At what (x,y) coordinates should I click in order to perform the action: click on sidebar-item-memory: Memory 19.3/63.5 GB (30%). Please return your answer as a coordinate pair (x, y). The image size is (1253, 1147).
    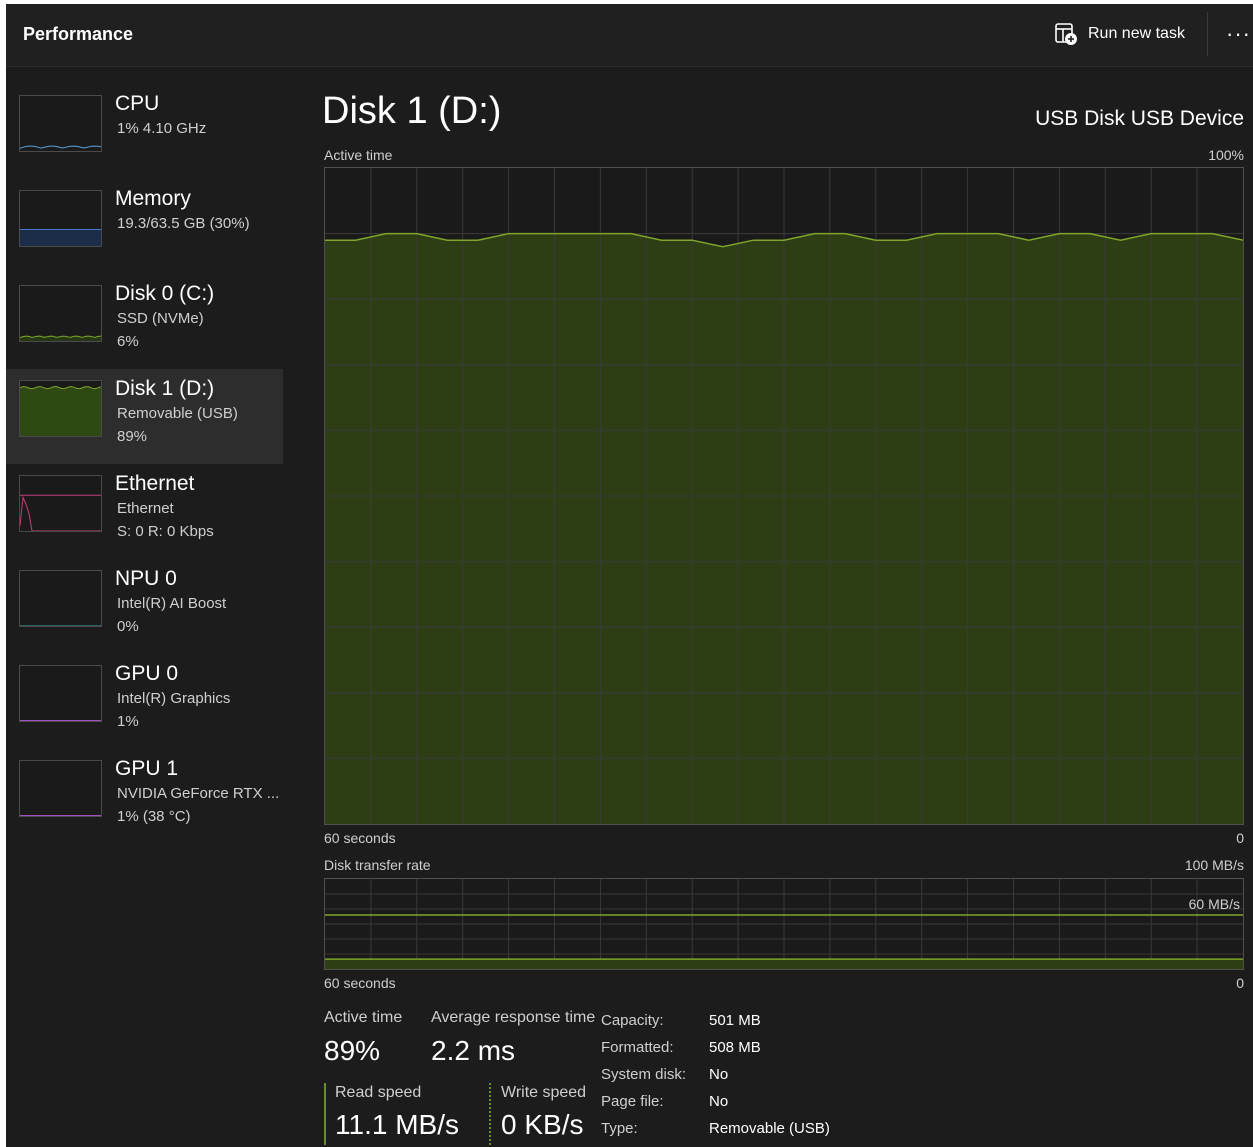
    Looking at the image, I should click on (144, 226).